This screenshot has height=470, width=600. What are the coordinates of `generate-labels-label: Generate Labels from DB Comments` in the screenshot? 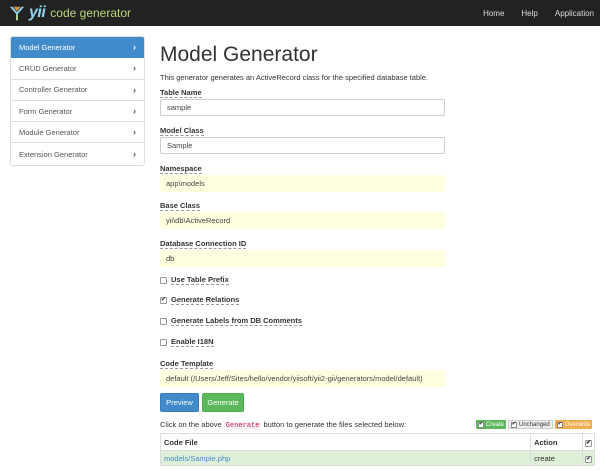 It's located at (236, 321).